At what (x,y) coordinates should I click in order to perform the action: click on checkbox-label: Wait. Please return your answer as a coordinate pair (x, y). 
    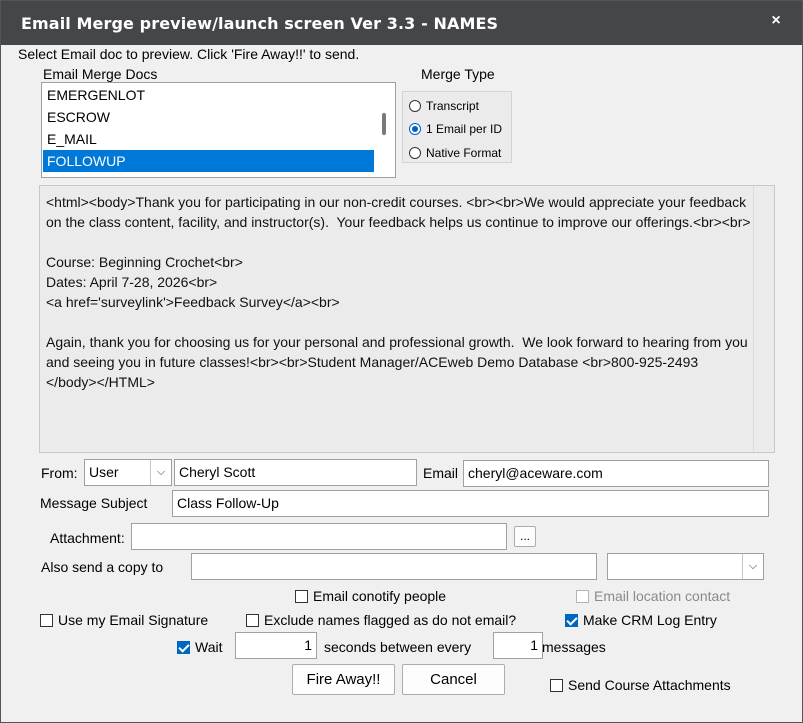
    Looking at the image, I should click on (209, 647).